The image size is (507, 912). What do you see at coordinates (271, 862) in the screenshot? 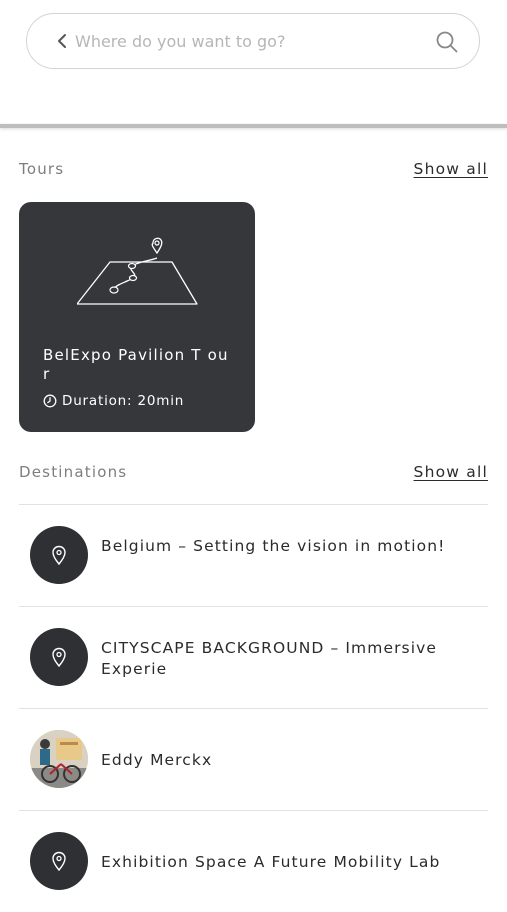
I see `destination-label: Exhibition Space A Future Mobility Lab` at bounding box center [271, 862].